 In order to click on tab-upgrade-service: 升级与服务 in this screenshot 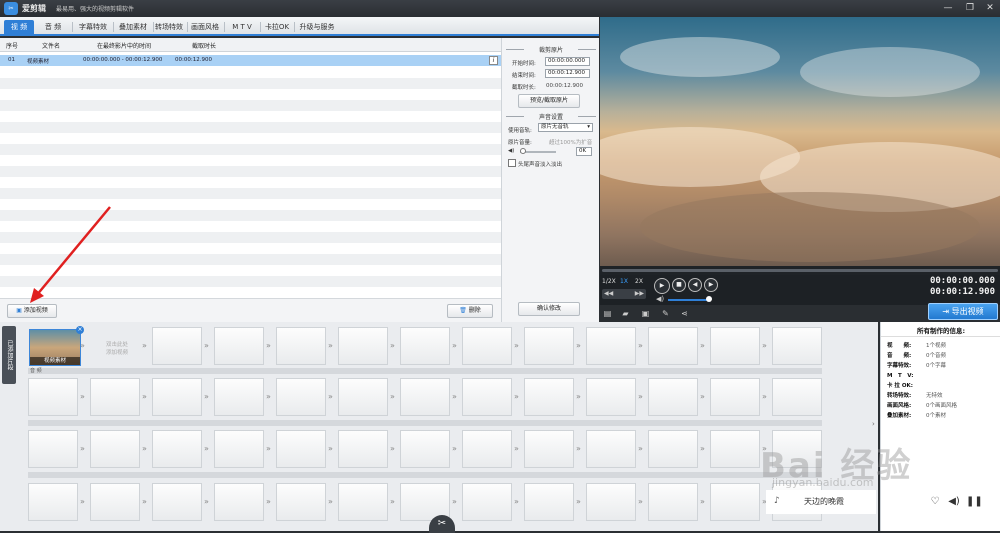, I will do `click(317, 27)`.